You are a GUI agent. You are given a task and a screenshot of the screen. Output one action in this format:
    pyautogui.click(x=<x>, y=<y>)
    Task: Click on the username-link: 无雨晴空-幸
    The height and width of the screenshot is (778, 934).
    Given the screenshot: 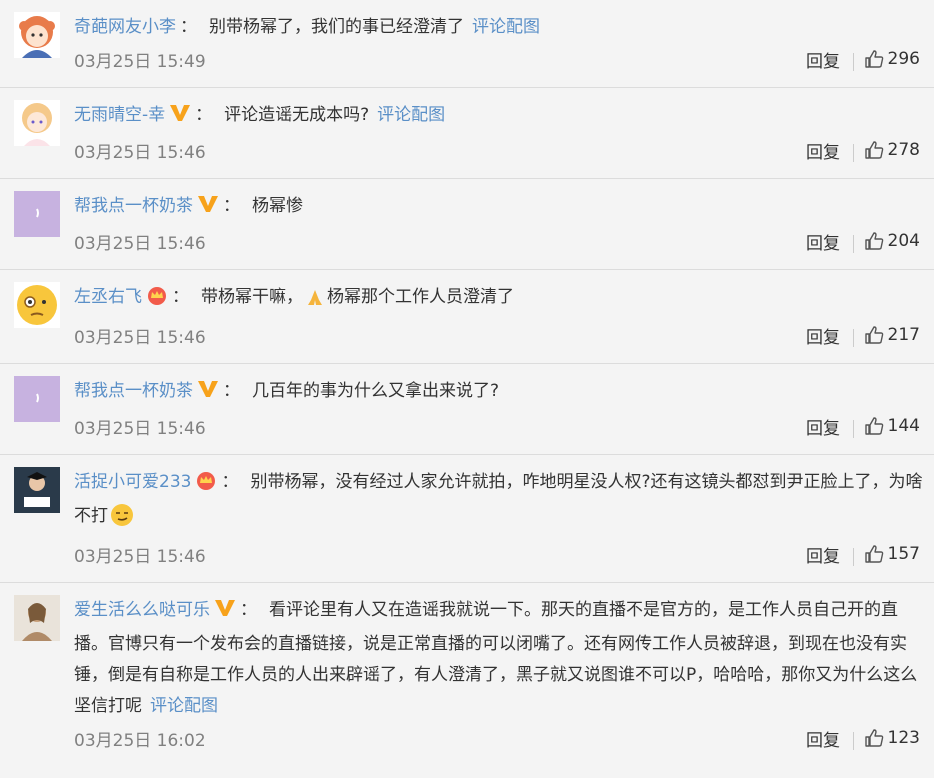 What is the action you would take?
    pyautogui.click(x=119, y=115)
    